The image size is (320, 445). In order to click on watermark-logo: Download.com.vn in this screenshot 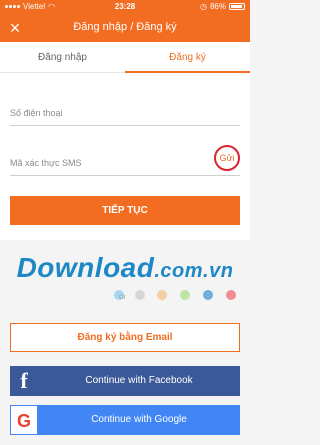, I will do `click(125, 267)`.